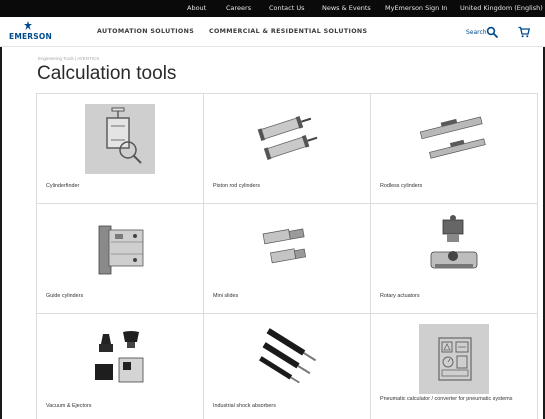 The width and height of the screenshot is (545, 419). What do you see at coordinates (454, 242) in the screenshot?
I see `rotary-actuators-image` at bounding box center [454, 242].